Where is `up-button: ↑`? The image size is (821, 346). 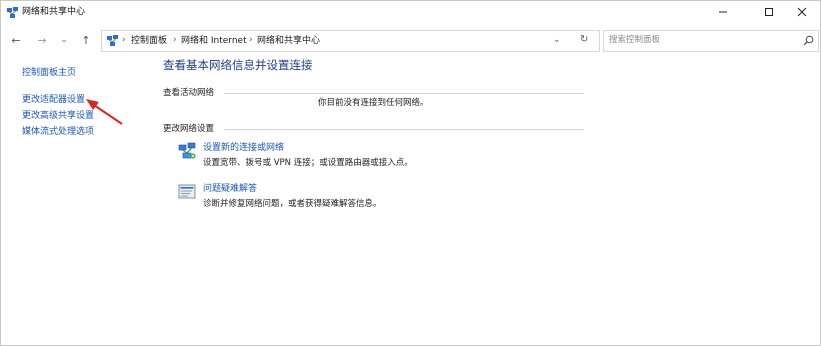
up-button: ↑ is located at coordinates (86, 40).